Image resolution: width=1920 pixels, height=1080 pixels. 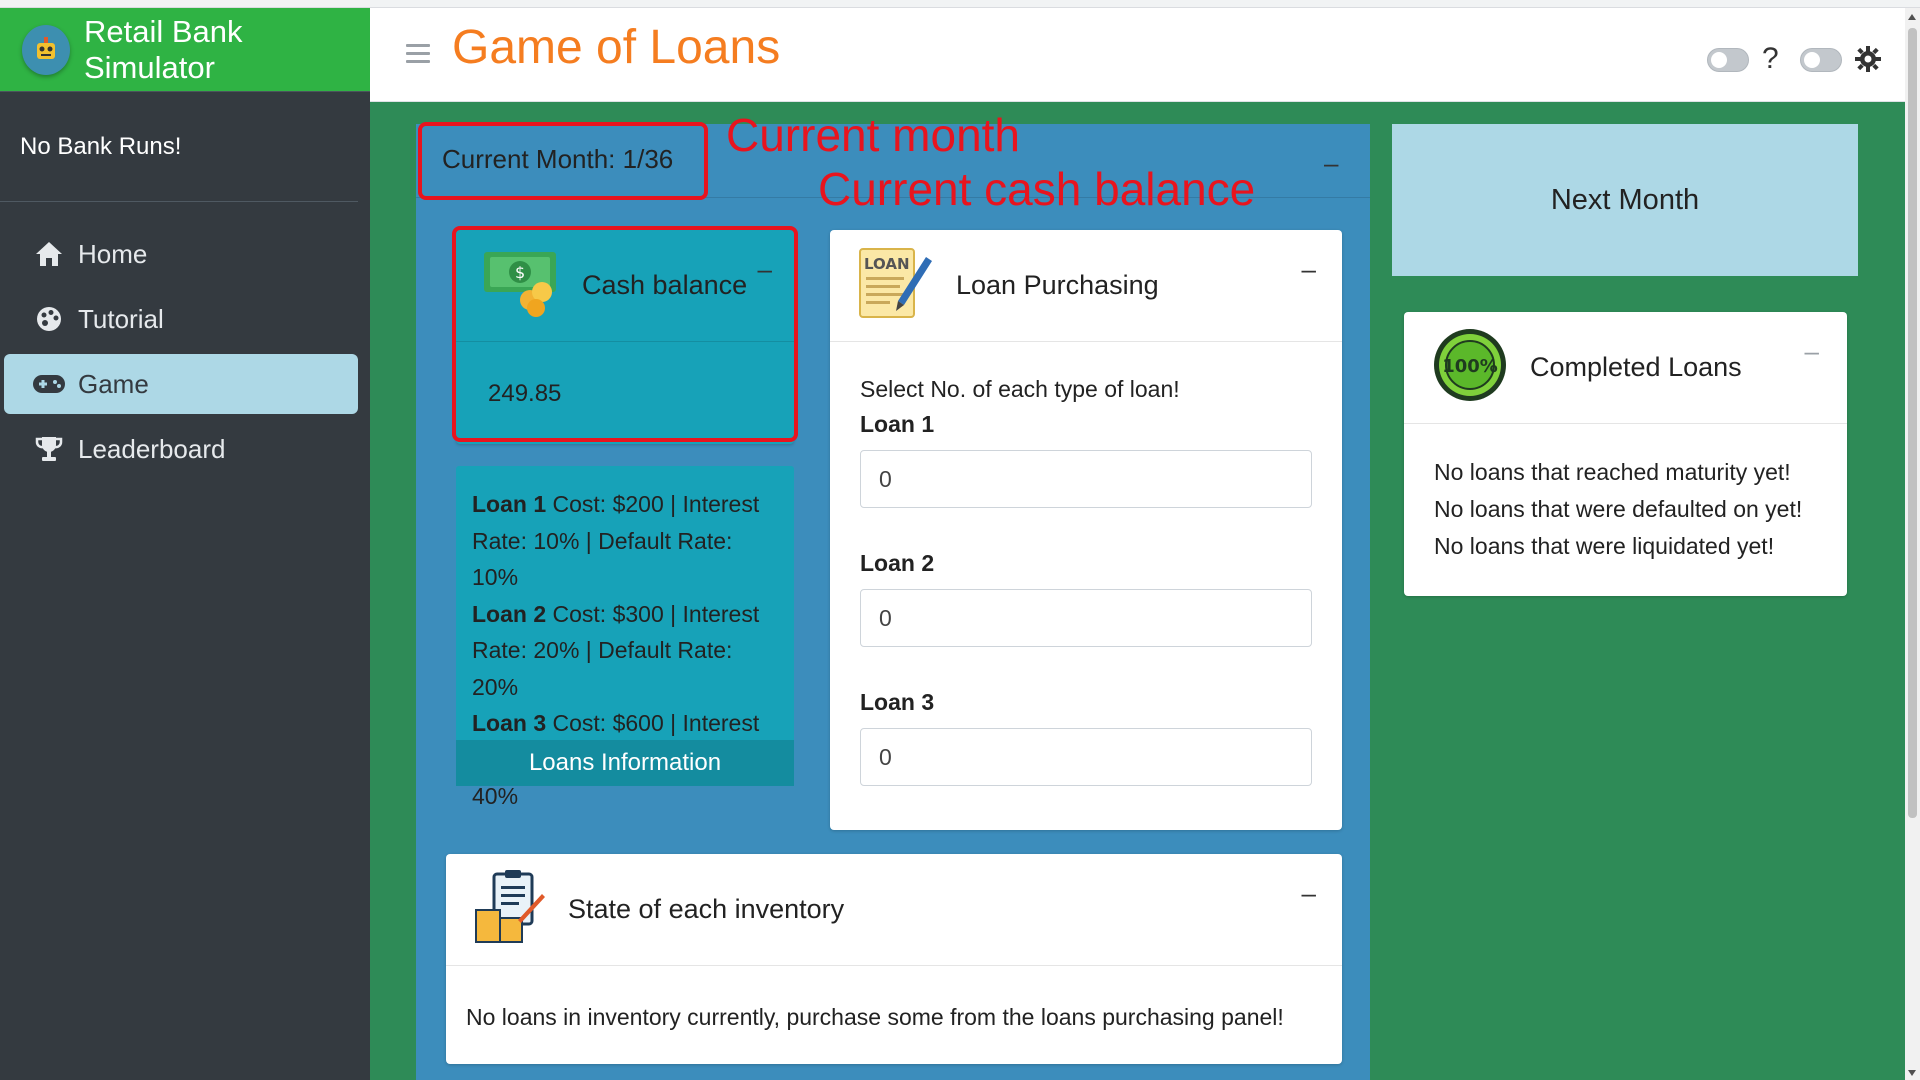 I want to click on loan-3-input: 0, so click(x=1086, y=757).